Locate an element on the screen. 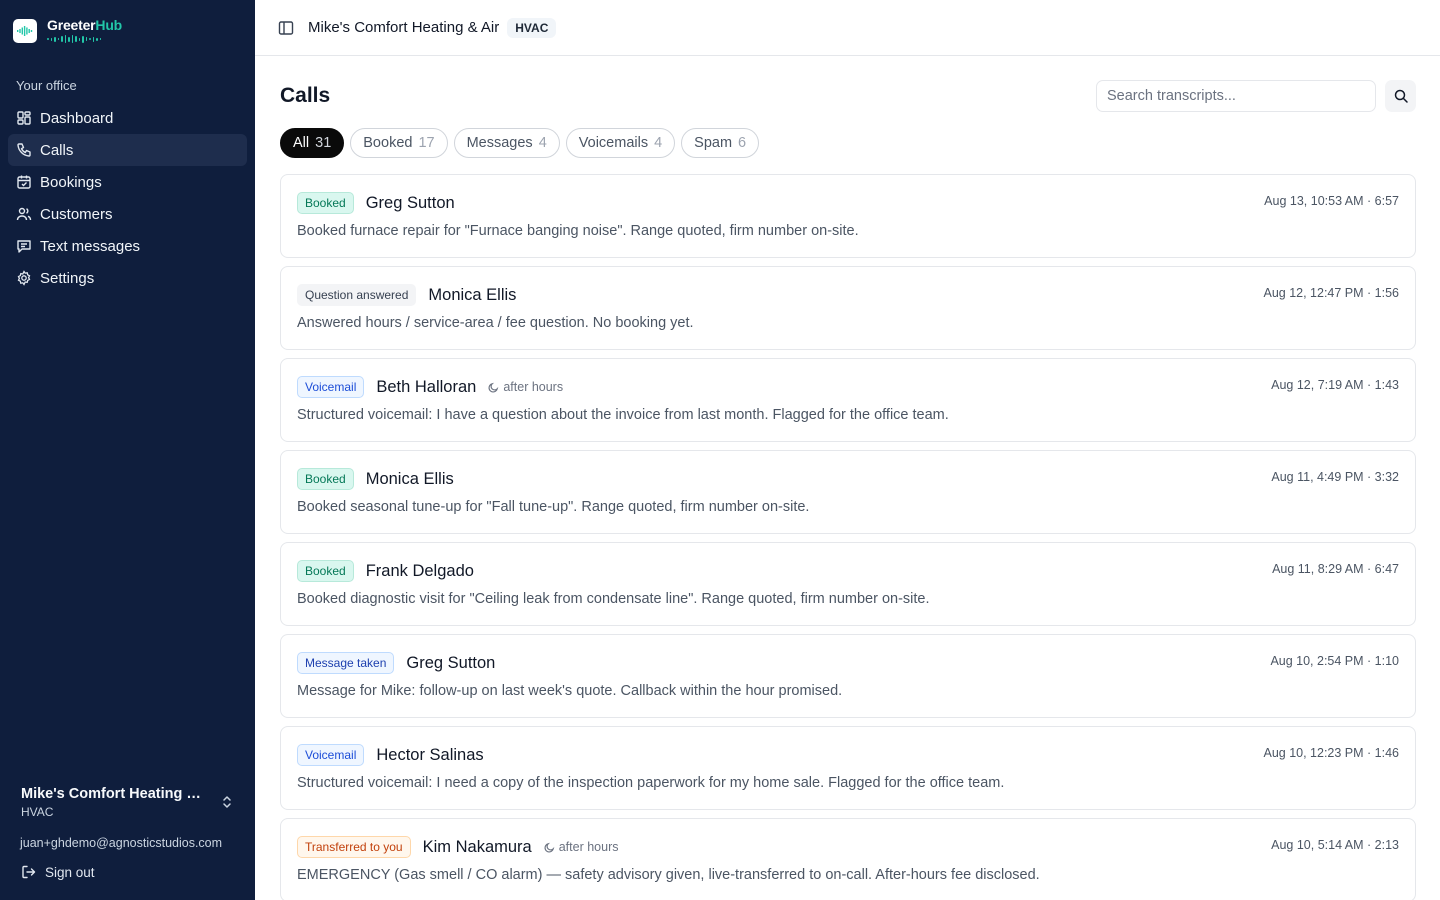 Image resolution: width=1440 pixels, height=900 pixels. filter-chip-spam: Spam 6 is located at coordinates (720, 143).